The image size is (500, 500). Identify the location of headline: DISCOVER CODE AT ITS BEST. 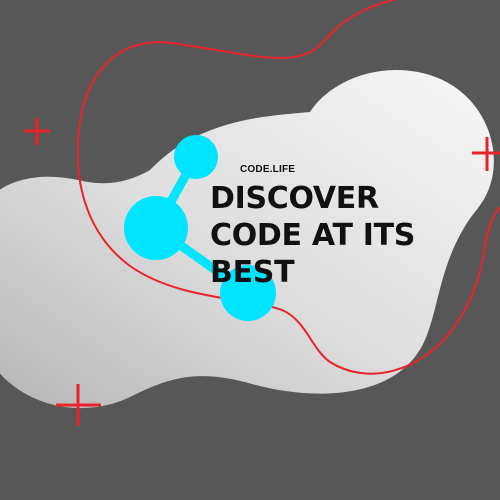
(330, 235).